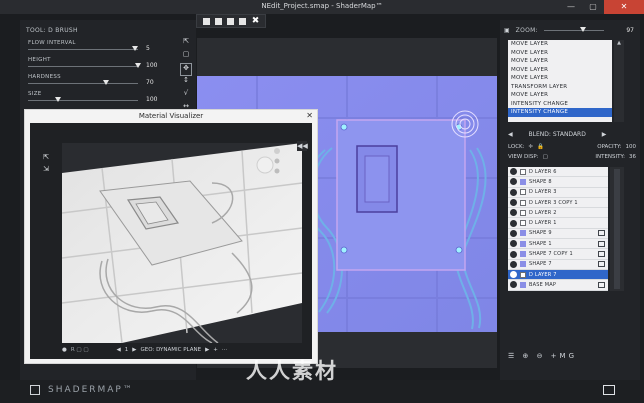 The image size is (644, 403). I want to click on geometry-next-button: ▶, so click(207, 350).